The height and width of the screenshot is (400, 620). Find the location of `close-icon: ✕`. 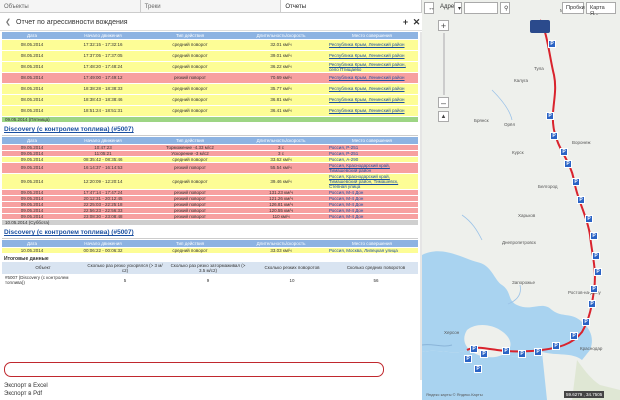

close-icon: ✕ is located at coordinates (416, 22).